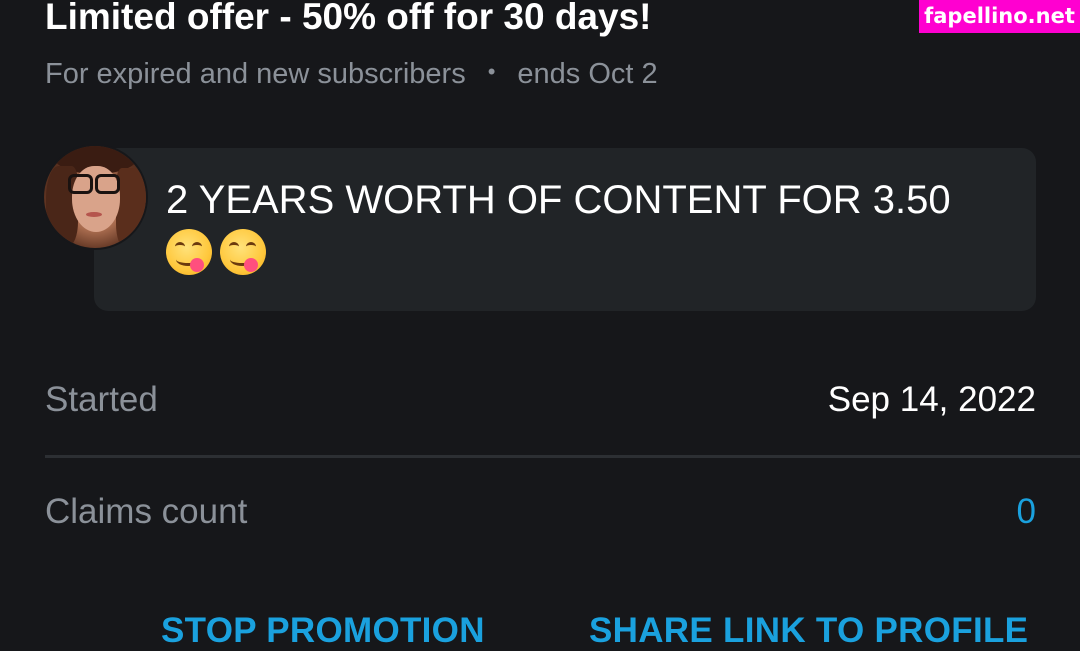 The image size is (1080, 651). What do you see at coordinates (107, 184) in the screenshot?
I see `avatar-glasses-right` at bounding box center [107, 184].